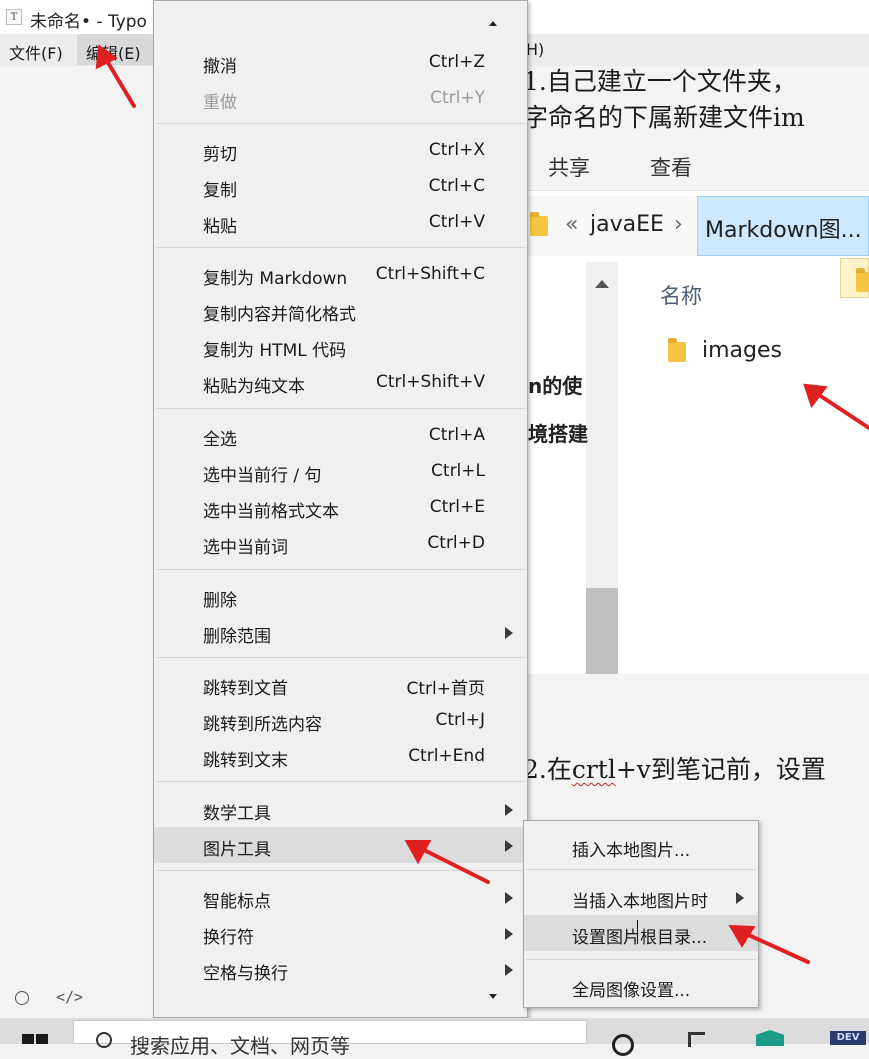 The image size is (869, 1059). What do you see at coordinates (245, 761) in the screenshot?
I see `menu-item-label: 跳转到文末` at bounding box center [245, 761].